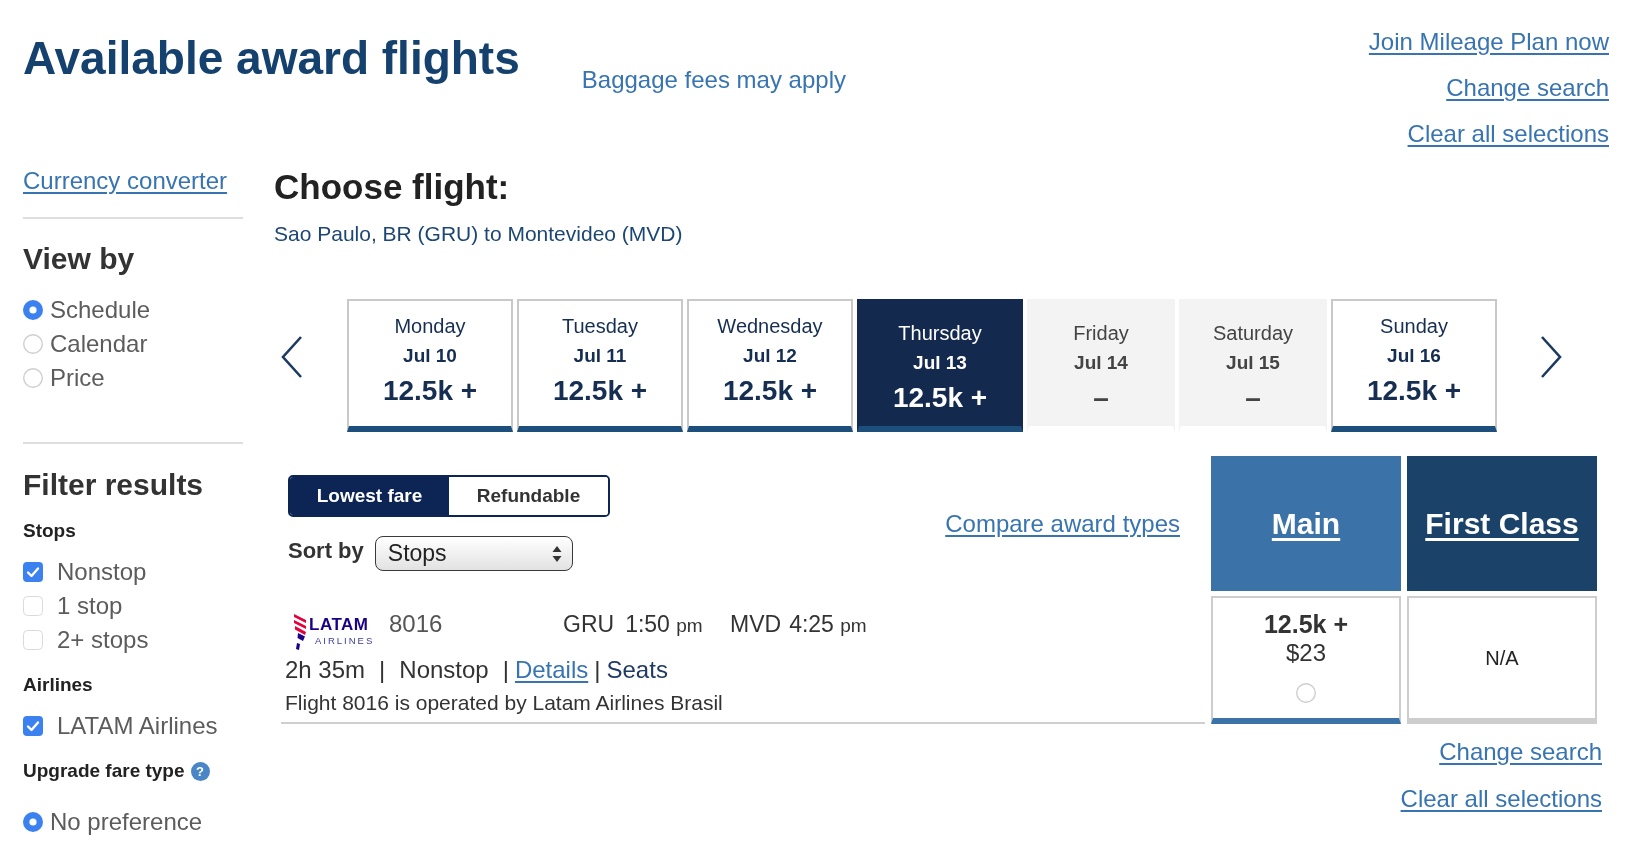  Describe the element at coordinates (79, 259) in the screenshot. I see `section-heading: View by` at that location.